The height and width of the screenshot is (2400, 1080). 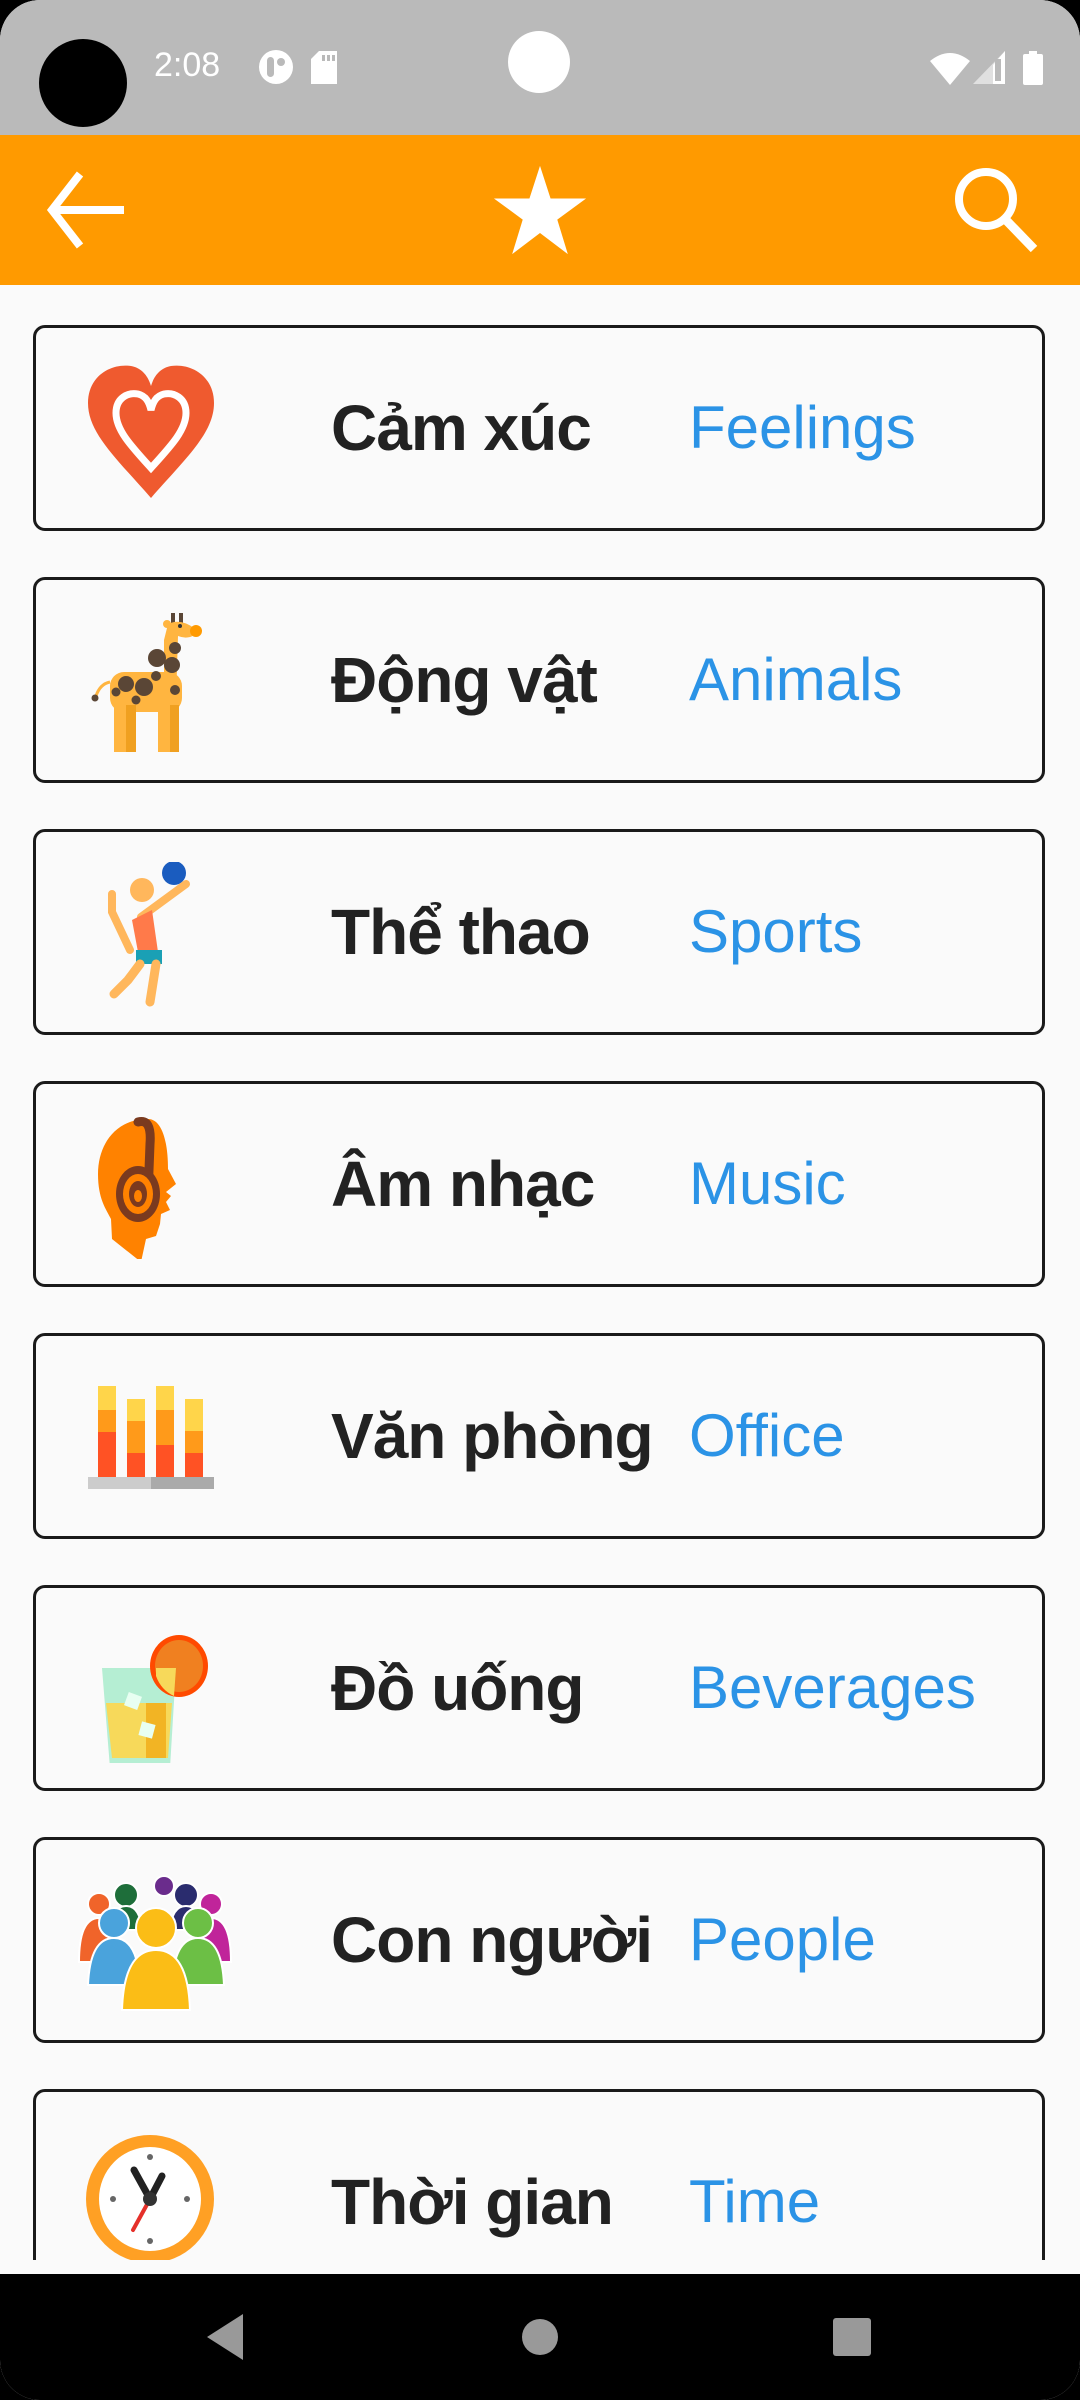 I want to click on search-icon, so click(x=996, y=210).